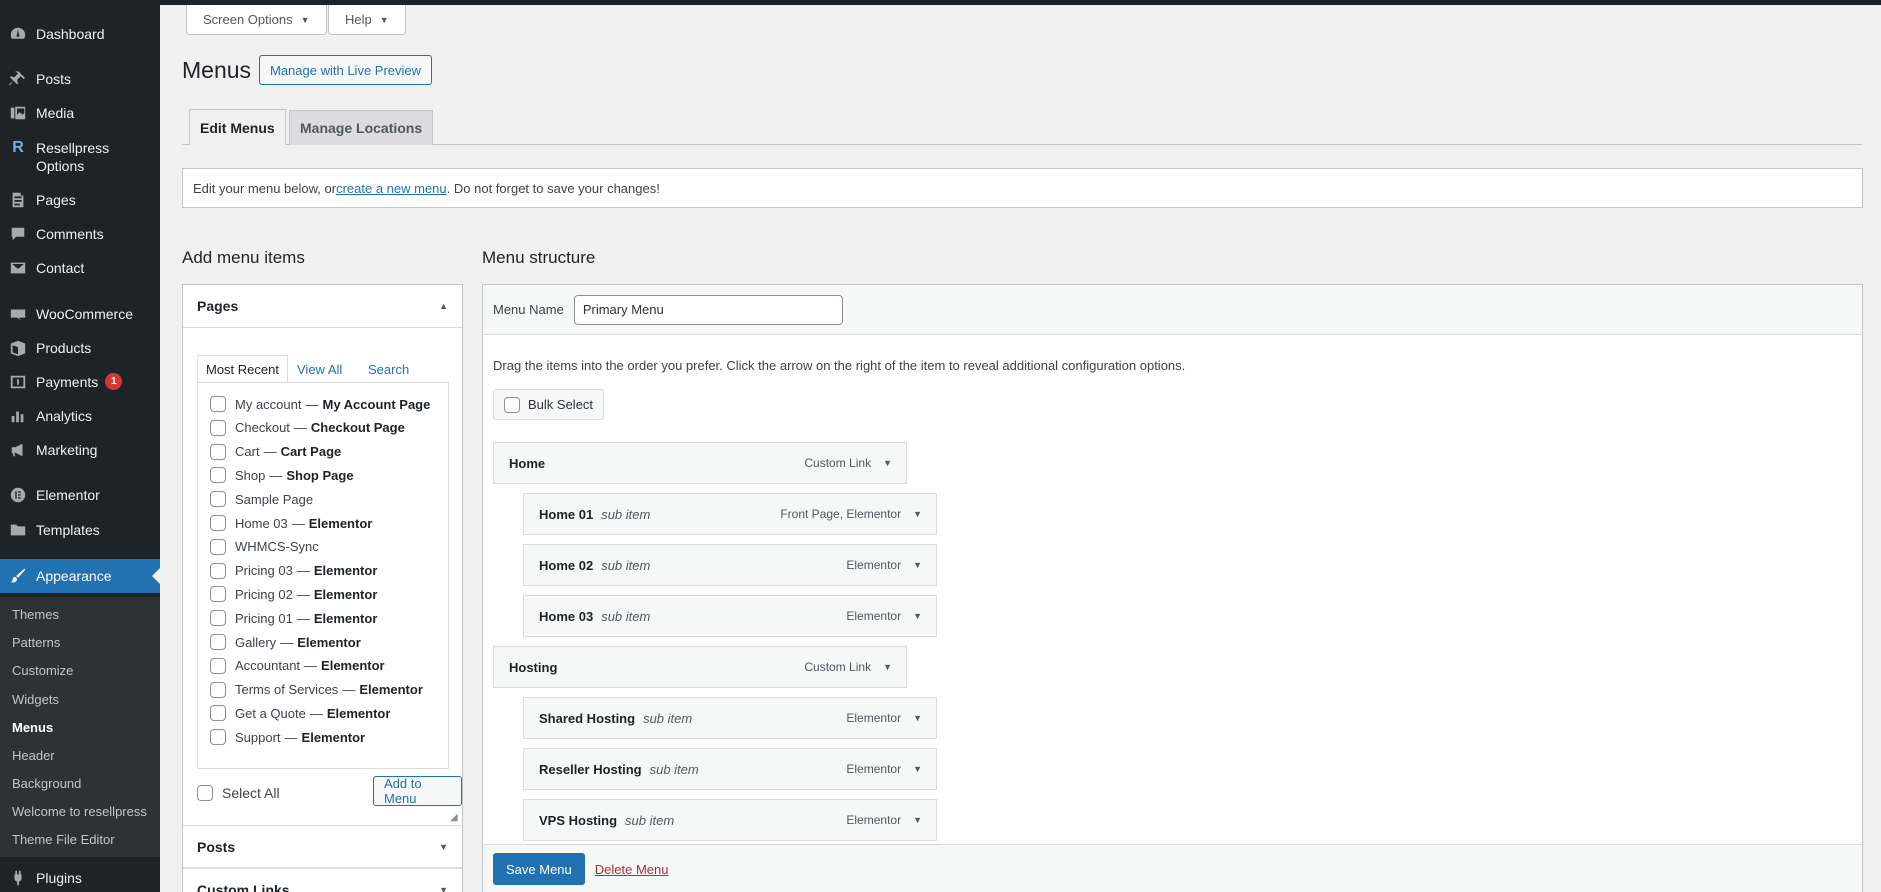 The height and width of the screenshot is (892, 1881). What do you see at coordinates (80, 450) in the screenshot?
I see `sidebar-item-marketing: Marketing` at bounding box center [80, 450].